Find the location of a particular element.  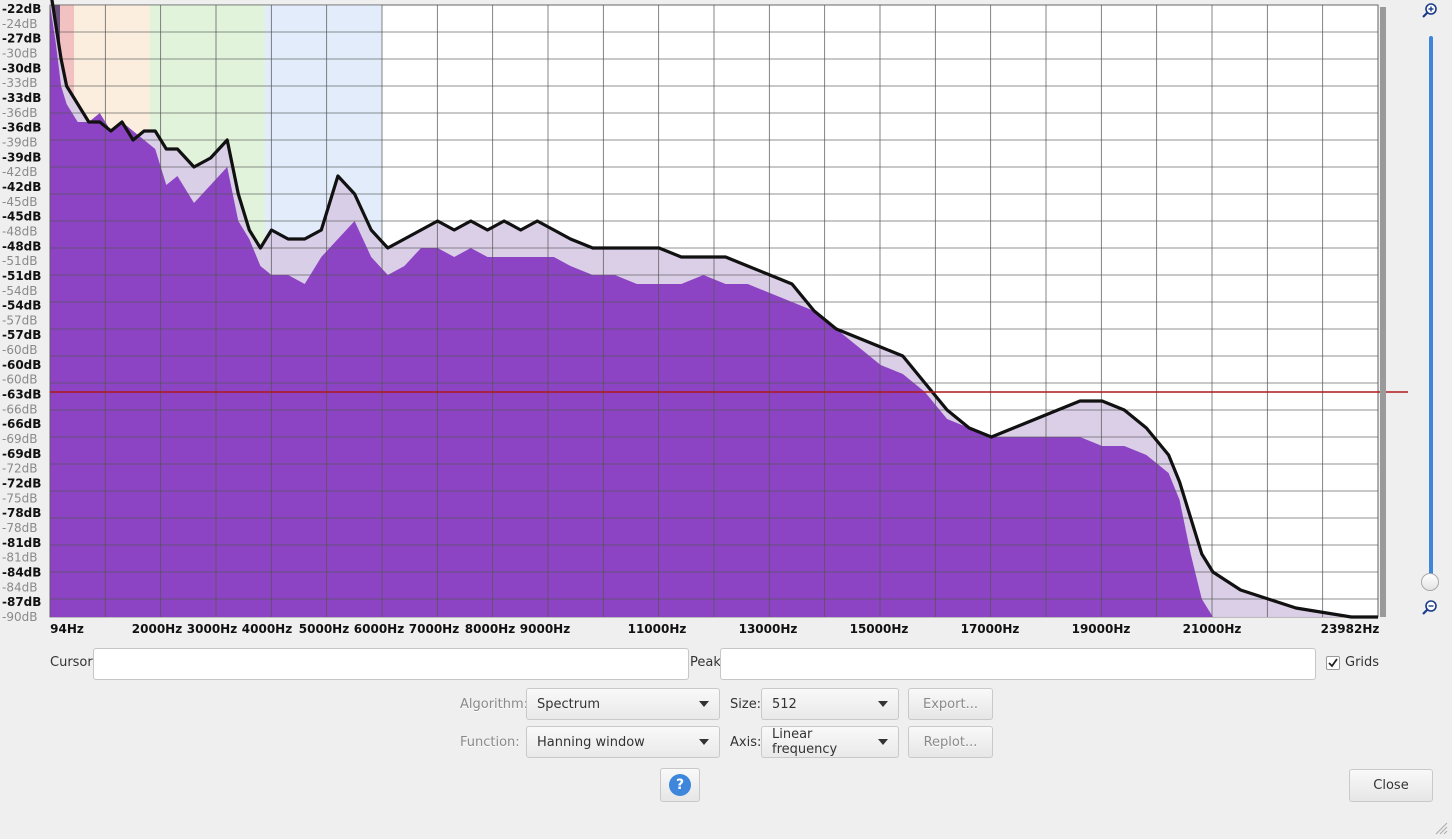

function-select: Hanning window is located at coordinates (623, 742).